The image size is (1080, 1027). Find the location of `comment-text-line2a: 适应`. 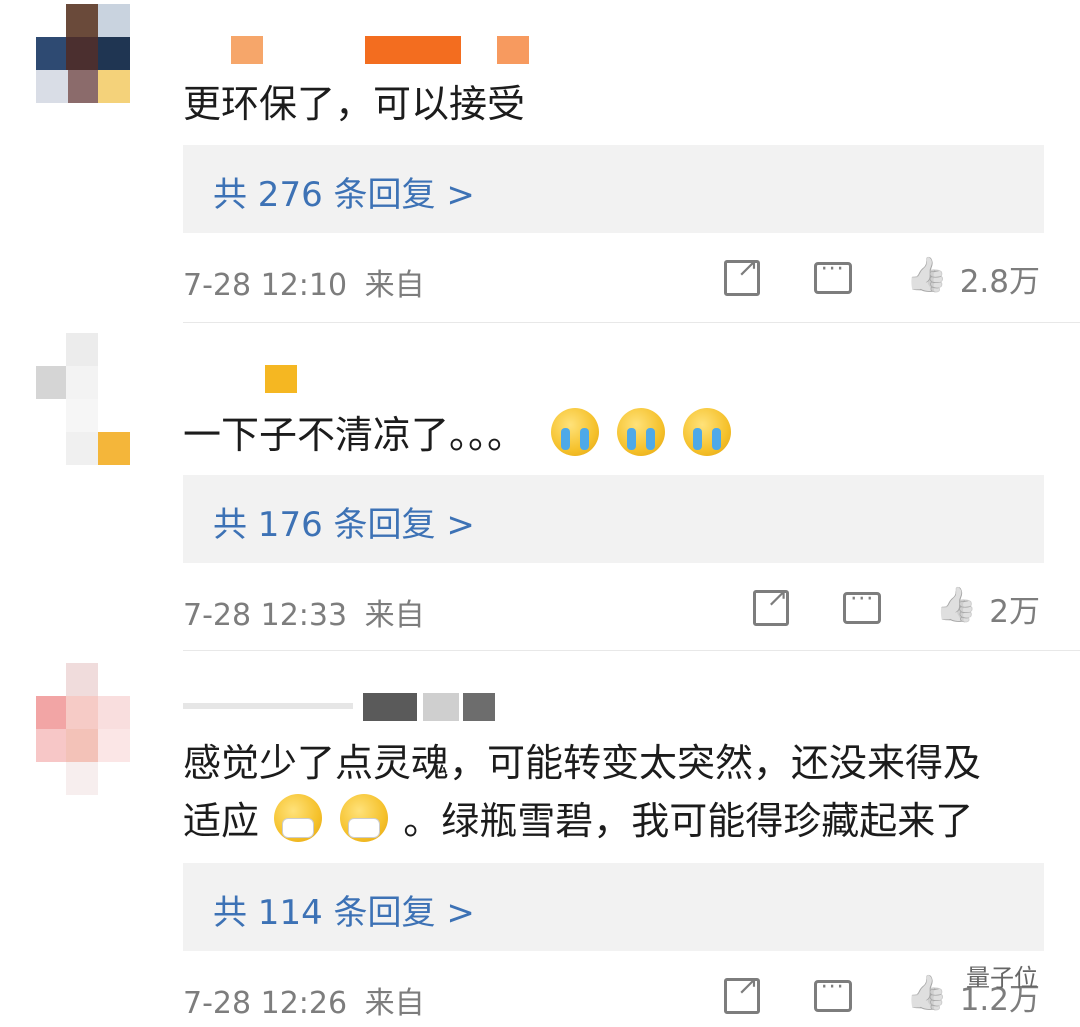

comment-text-line2a: 适应 is located at coordinates (221, 821).